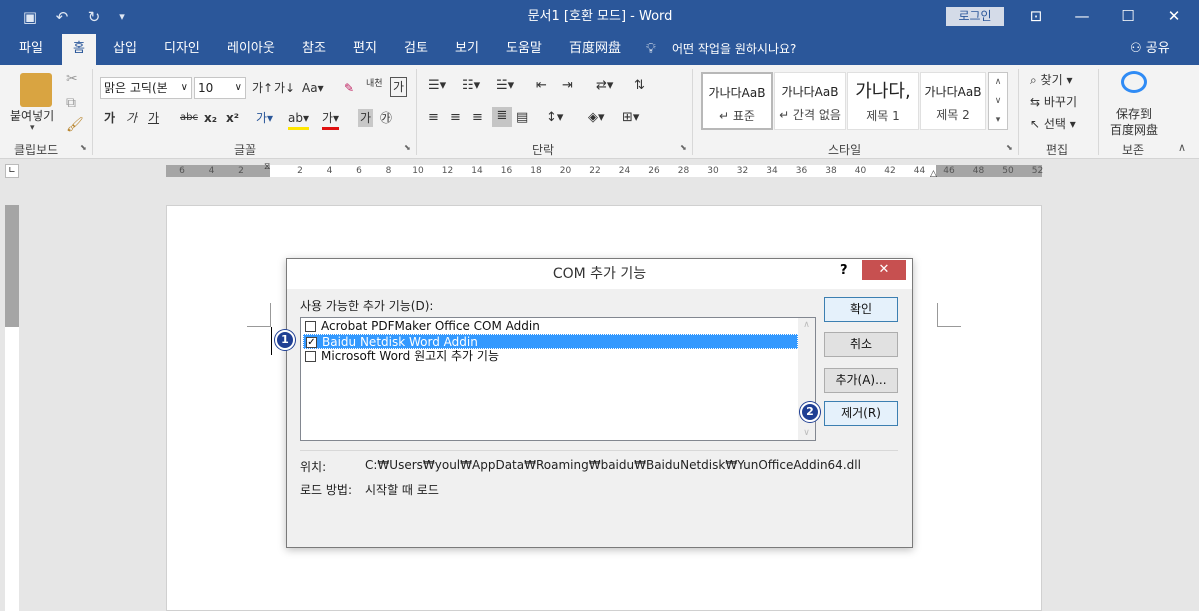 The width and height of the screenshot is (1199, 611). I want to click on addin-checkbox: ✓, so click(311, 342).